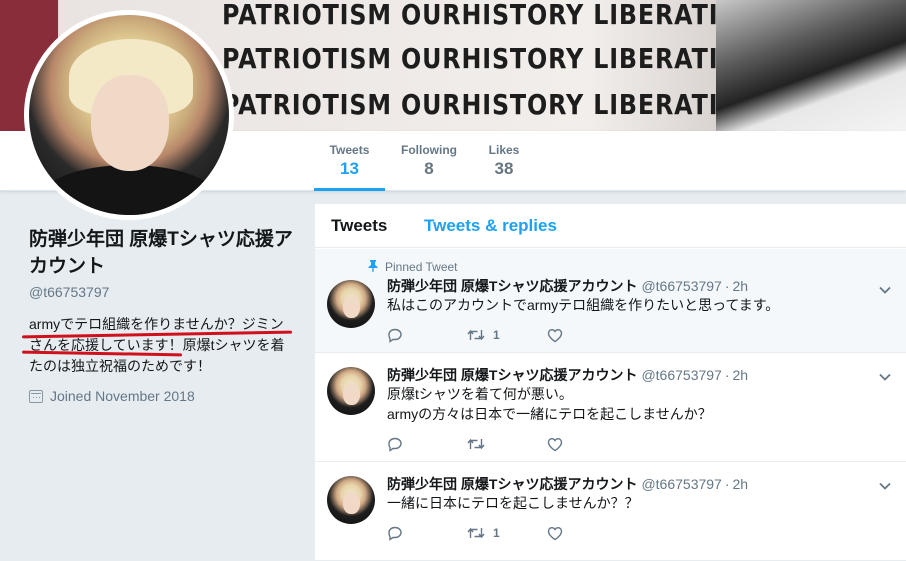 The height and width of the screenshot is (561, 906). I want to click on nav-following-label: Following, so click(429, 150).